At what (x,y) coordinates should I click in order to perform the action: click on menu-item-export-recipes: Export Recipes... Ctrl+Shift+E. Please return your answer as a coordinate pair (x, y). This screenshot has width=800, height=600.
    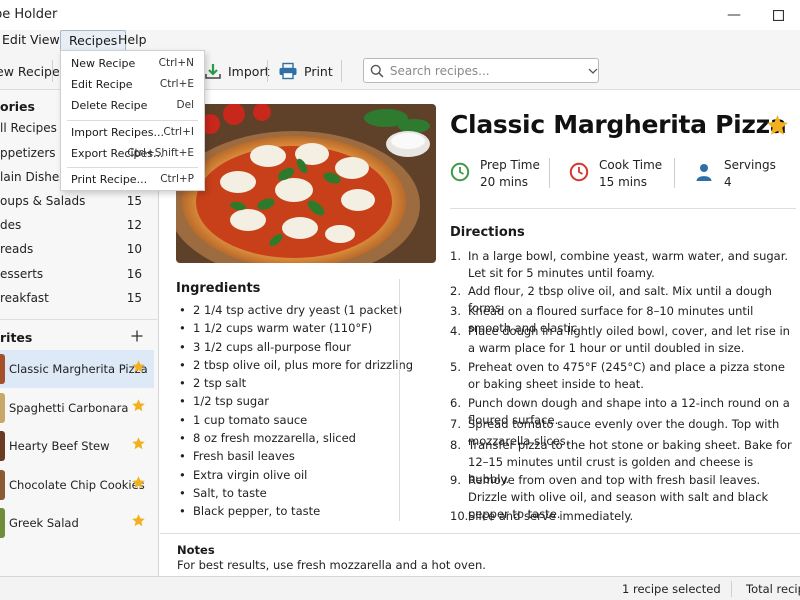
    Looking at the image, I should click on (132, 153).